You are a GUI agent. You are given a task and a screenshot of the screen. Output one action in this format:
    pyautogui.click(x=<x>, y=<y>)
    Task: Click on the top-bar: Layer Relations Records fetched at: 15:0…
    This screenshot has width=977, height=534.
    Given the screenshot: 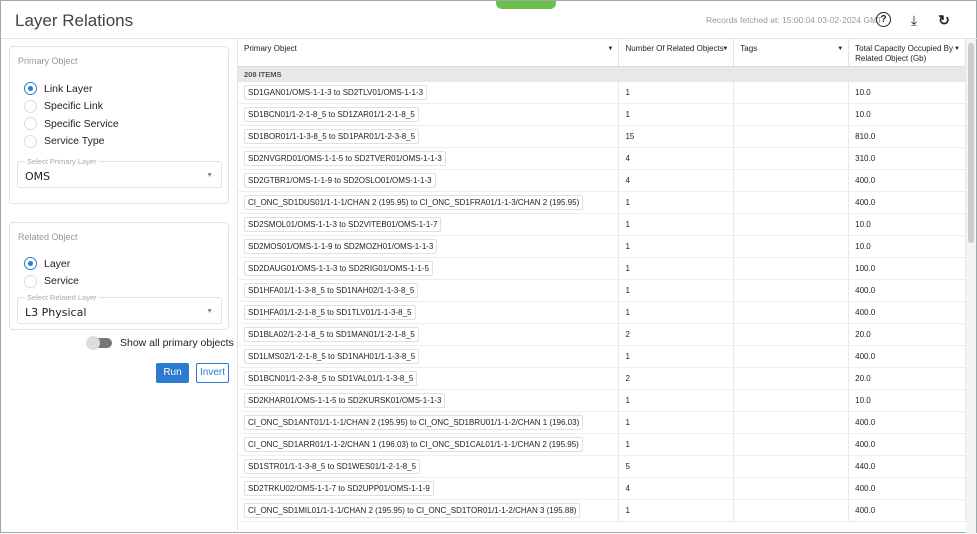 What is the action you would take?
    pyautogui.click(x=489, y=20)
    